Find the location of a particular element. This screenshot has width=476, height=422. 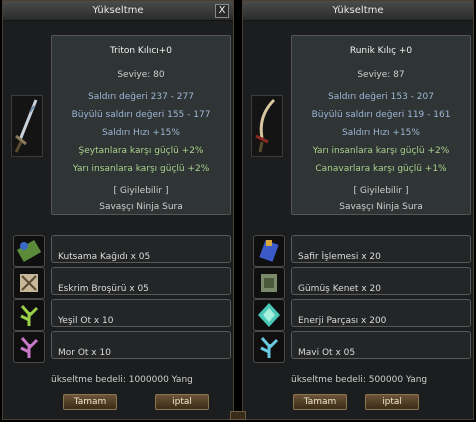

triton-sword-icon is located at coordinates (26, 126).